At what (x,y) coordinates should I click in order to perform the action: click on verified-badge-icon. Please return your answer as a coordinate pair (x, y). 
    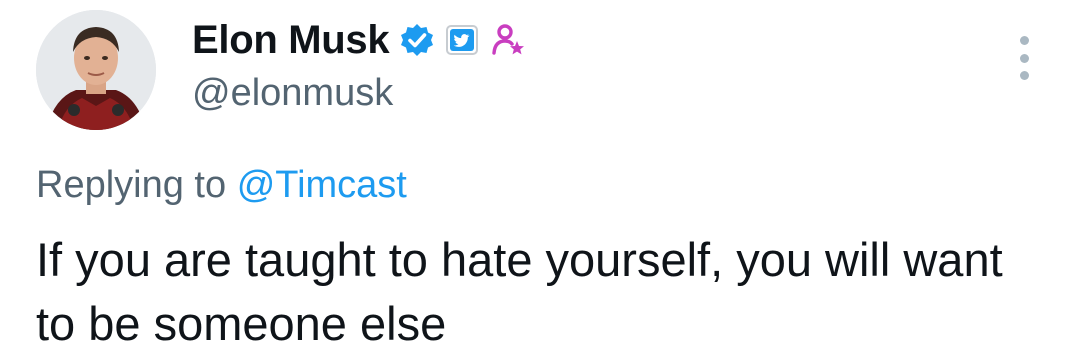
    Looking at the image, I should click on (417, 40).